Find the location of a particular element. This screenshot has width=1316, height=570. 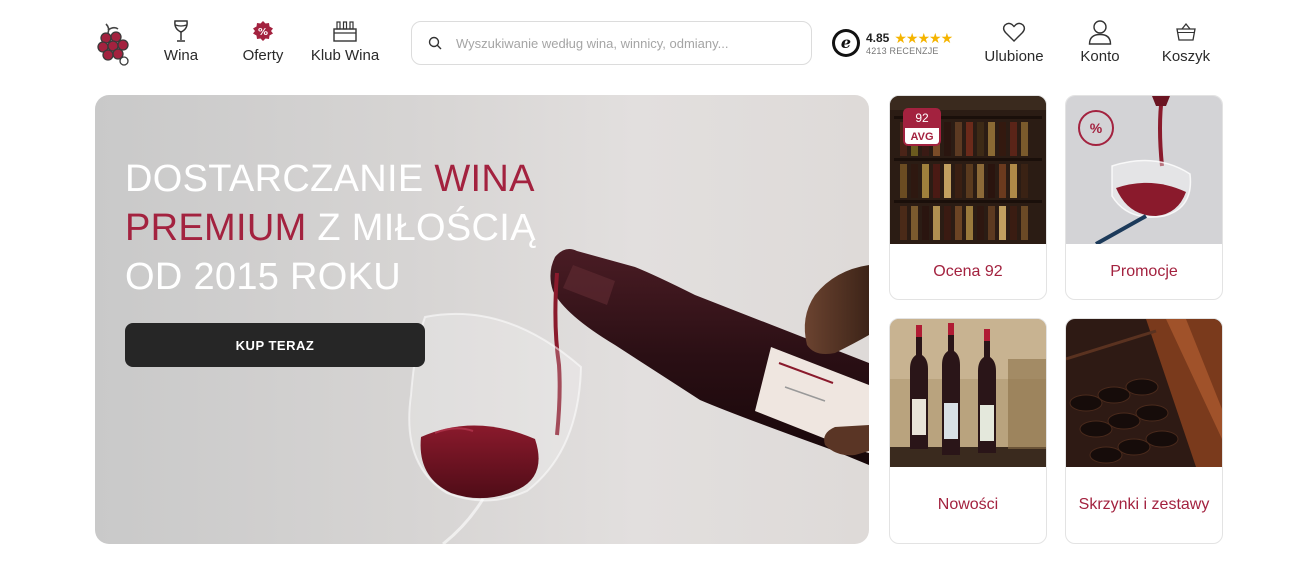

percent-badge-icon: % is located at coordinates (263, 31).